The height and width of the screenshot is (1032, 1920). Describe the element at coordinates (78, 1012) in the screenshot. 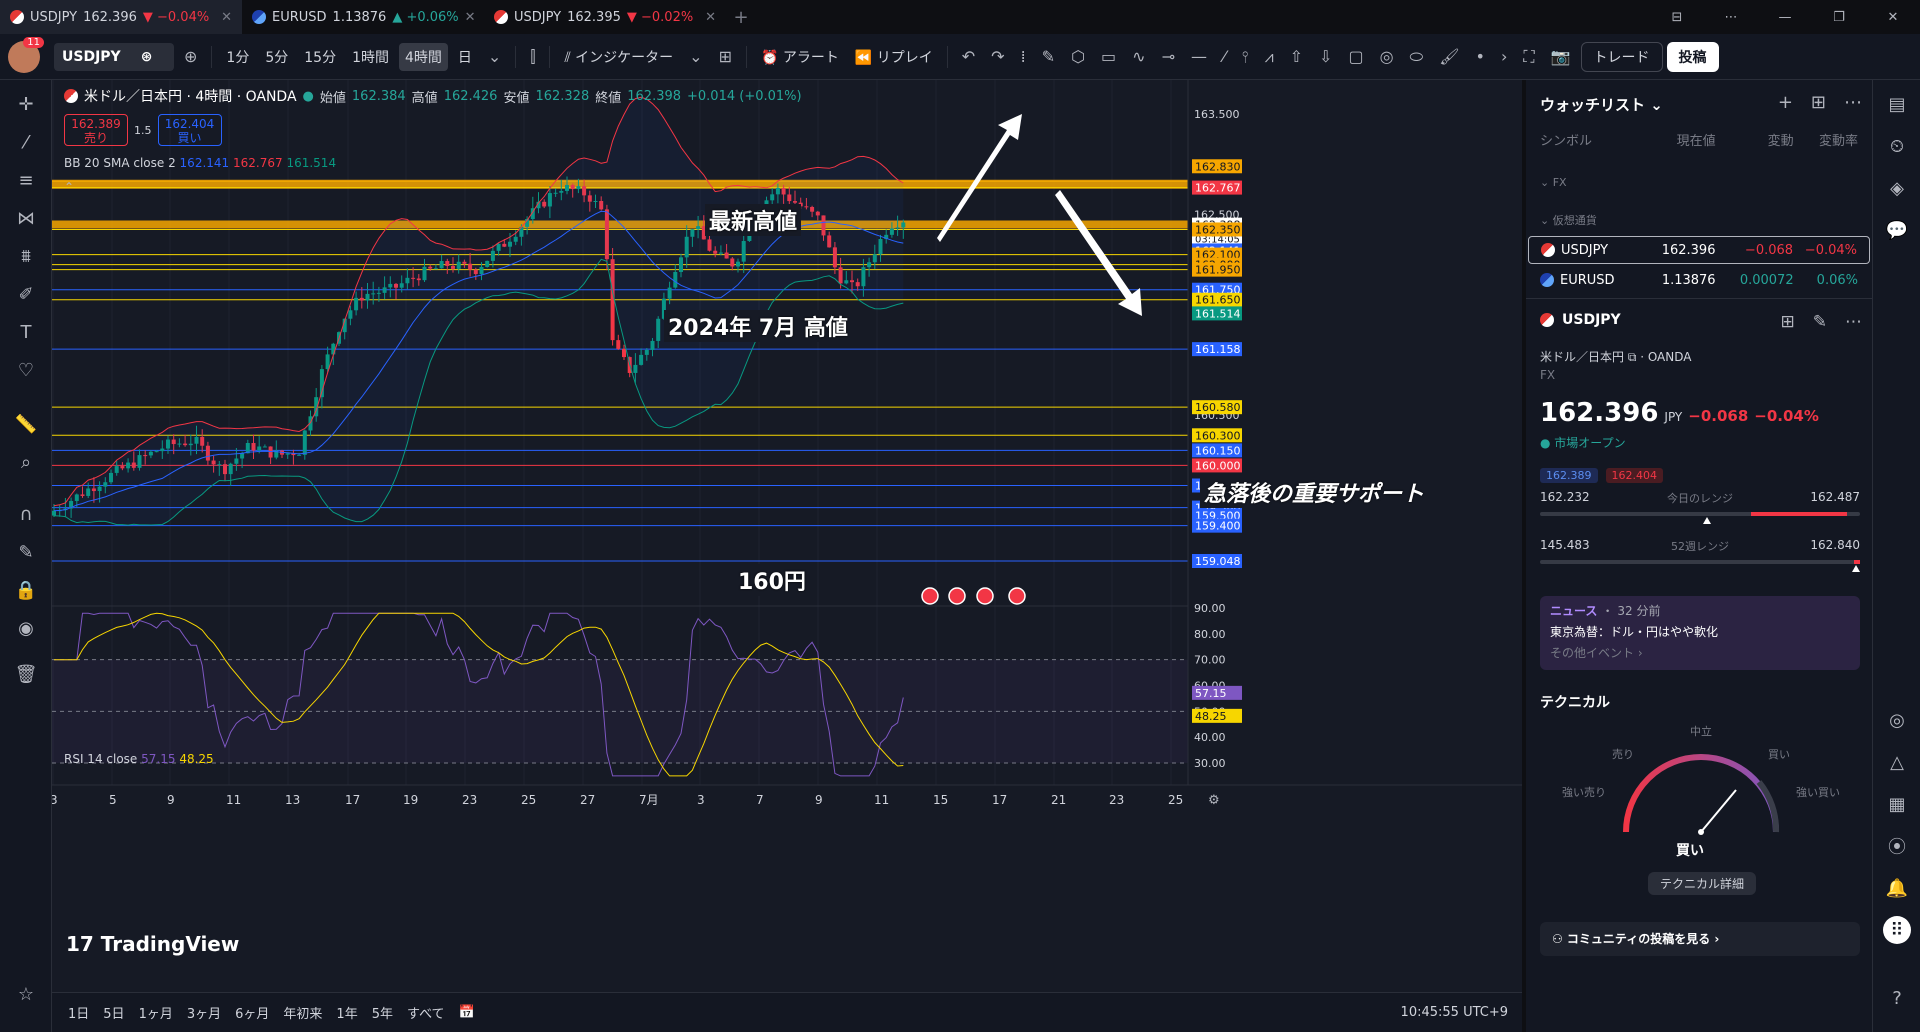

I see `range-1d: 1日` at that location.